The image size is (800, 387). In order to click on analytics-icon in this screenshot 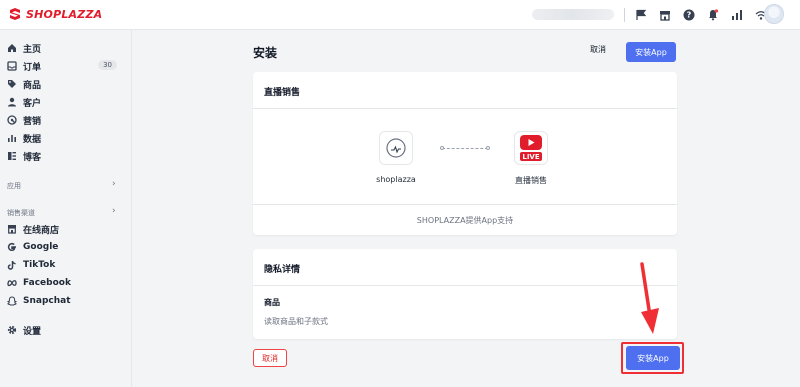, I will do `click(737, 15)`.